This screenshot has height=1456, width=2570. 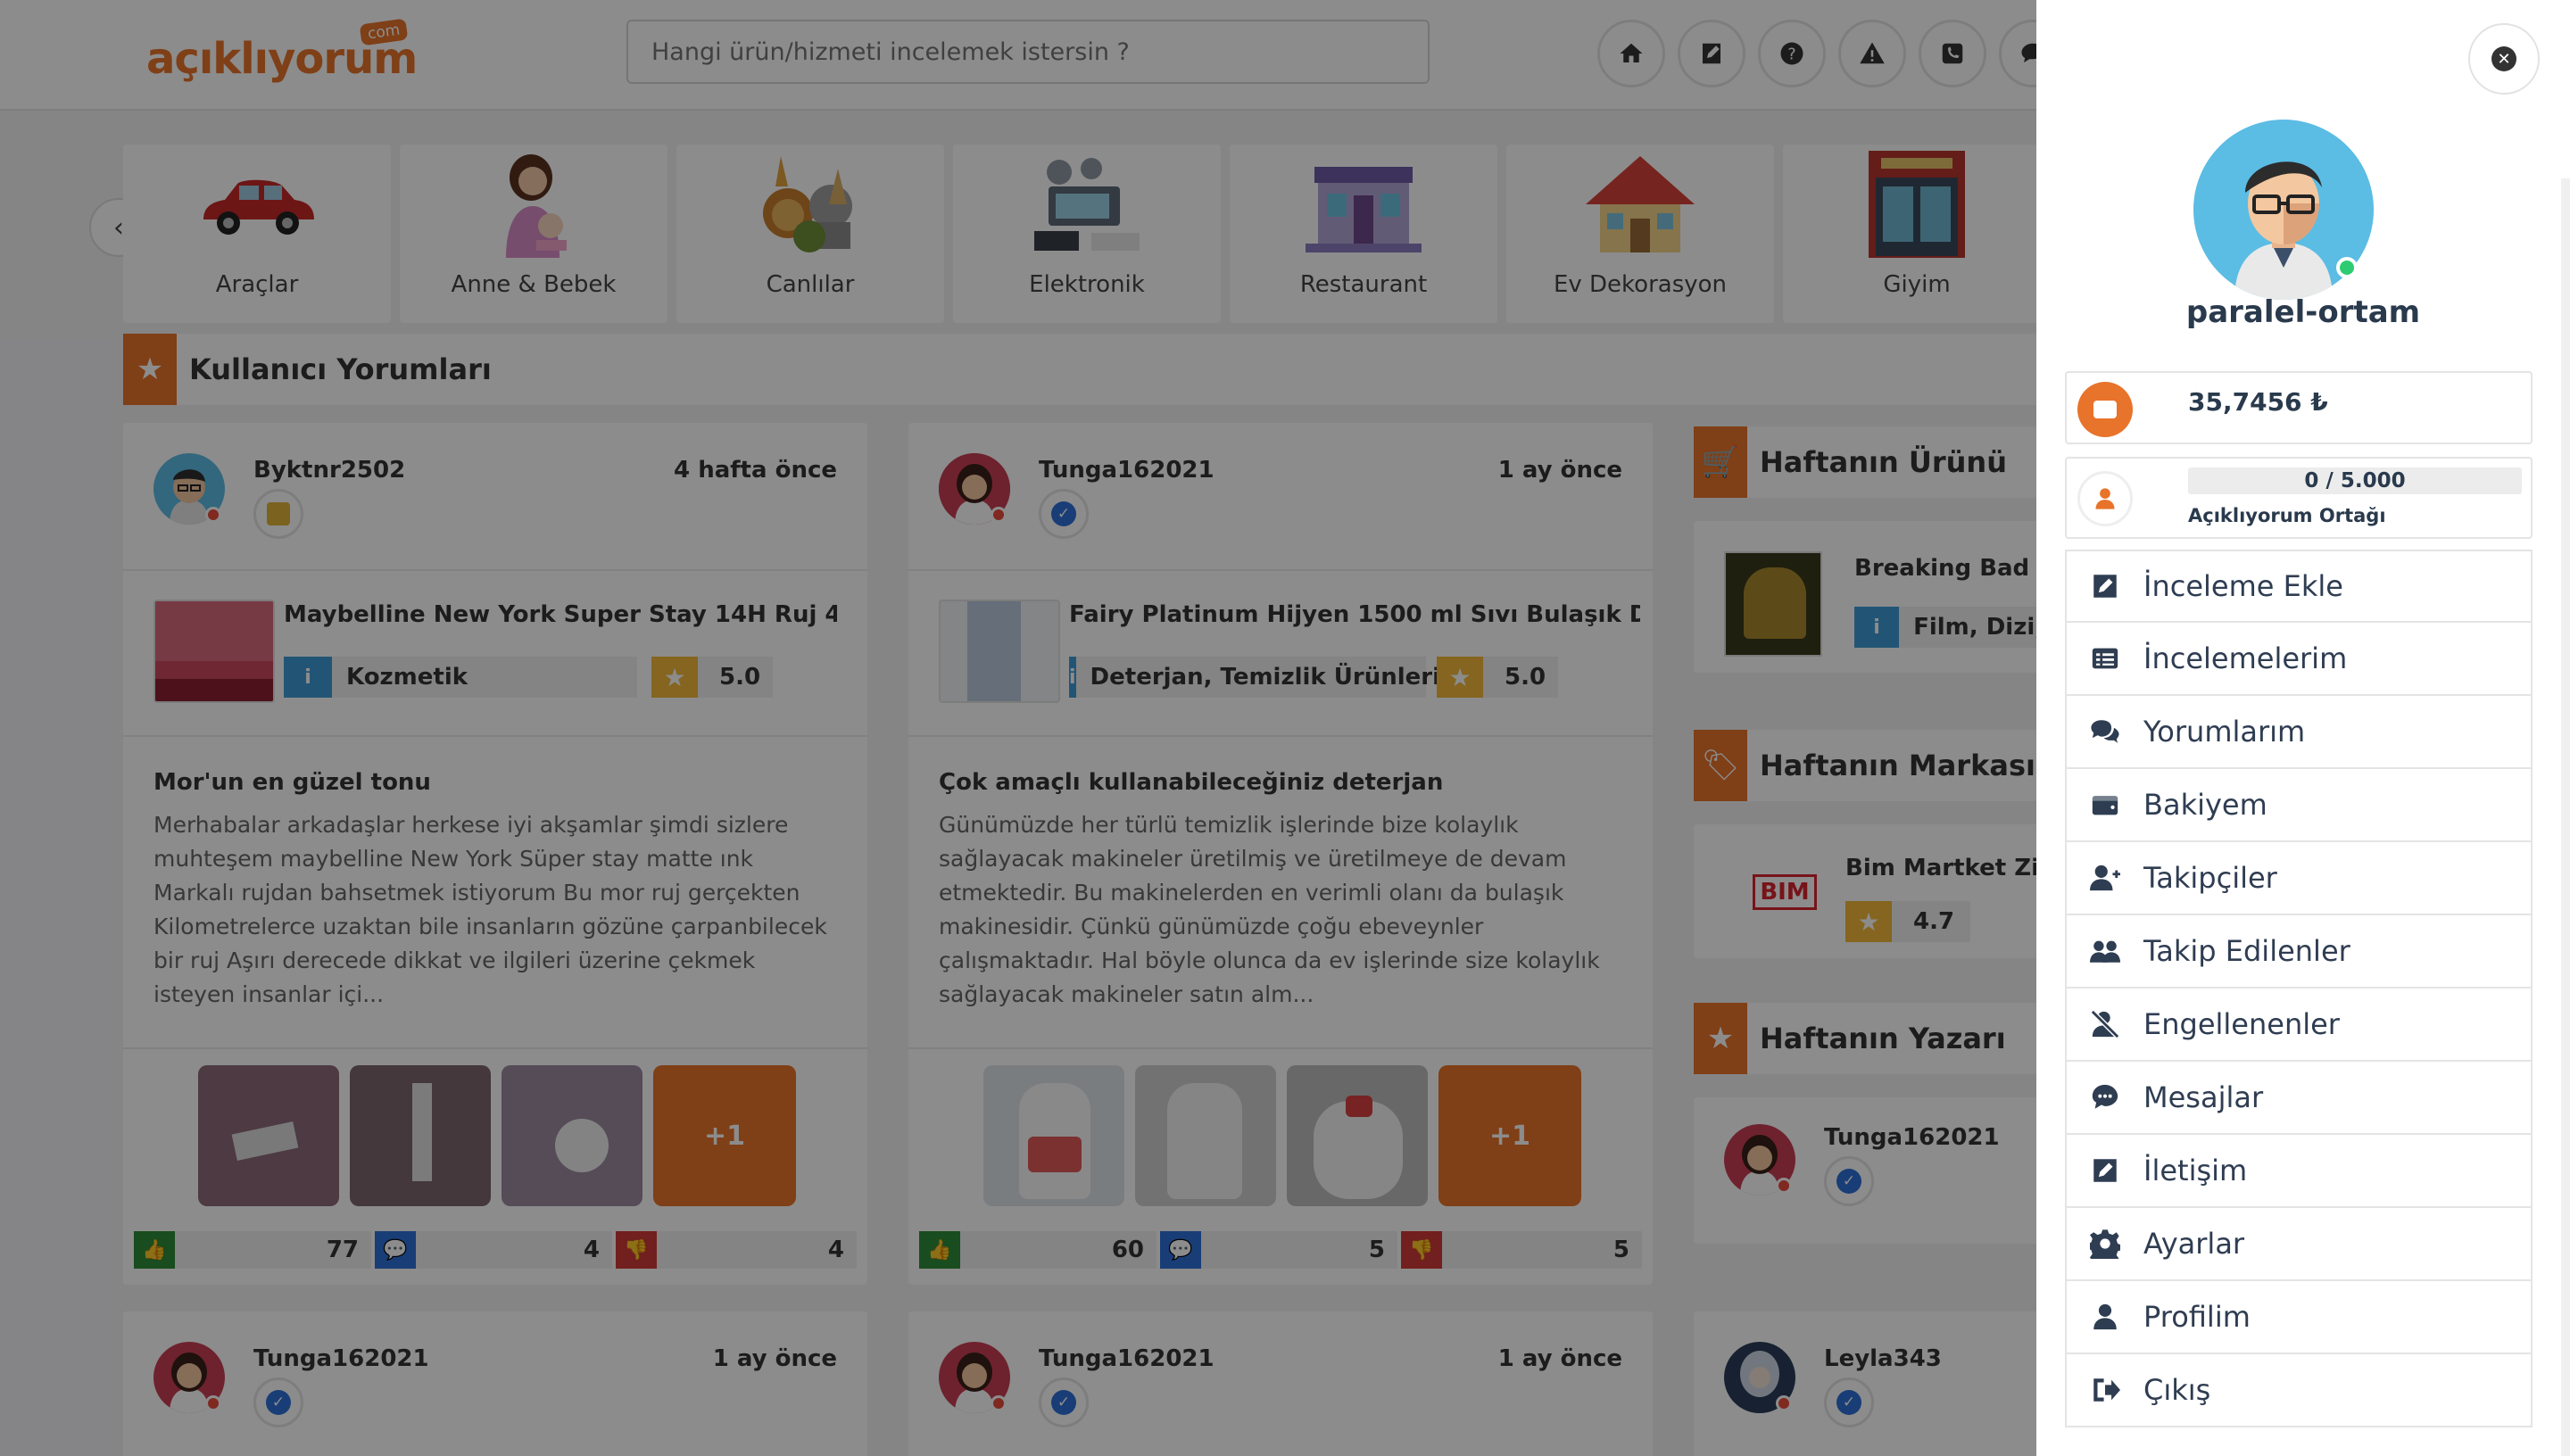 I want to click on online-indicator, so click(x=2347, y=267).